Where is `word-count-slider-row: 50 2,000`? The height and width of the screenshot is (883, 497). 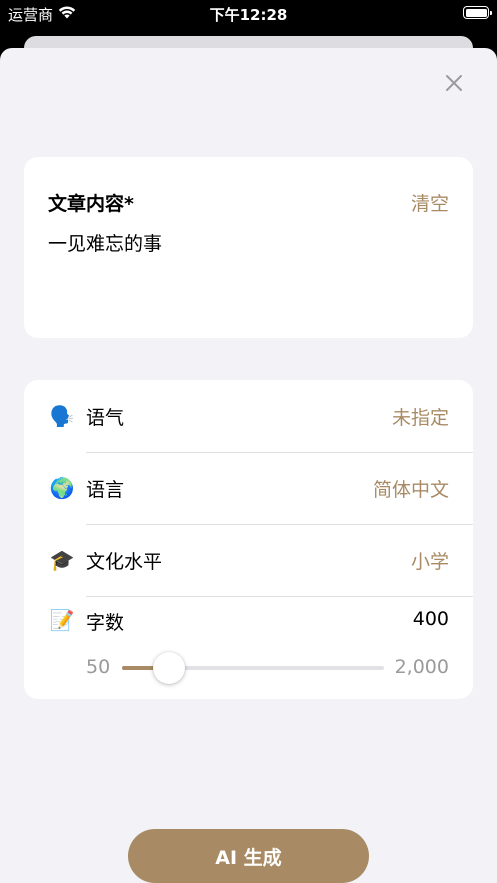
word-count-slider-row: 50 2,000 is located at coordinates (248, 668).